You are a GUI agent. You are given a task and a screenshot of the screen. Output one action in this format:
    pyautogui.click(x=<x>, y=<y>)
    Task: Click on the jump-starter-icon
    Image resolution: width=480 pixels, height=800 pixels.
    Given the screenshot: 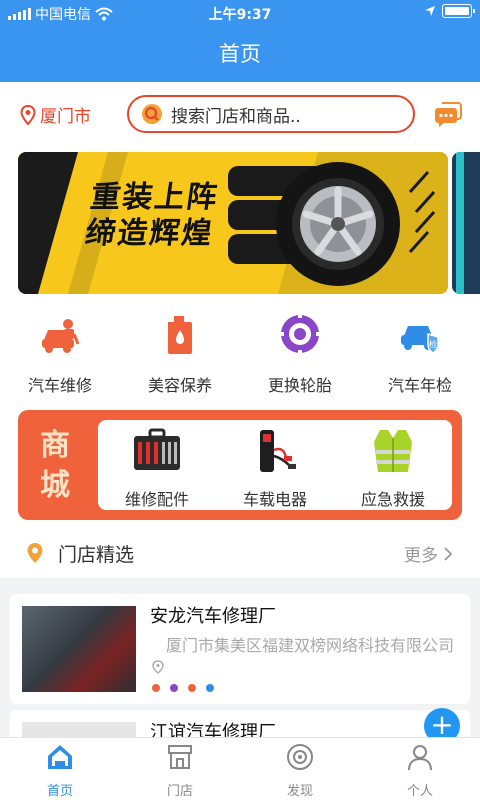 What is the action you would take?
    pyautogui.click(x=278, y=451)
    